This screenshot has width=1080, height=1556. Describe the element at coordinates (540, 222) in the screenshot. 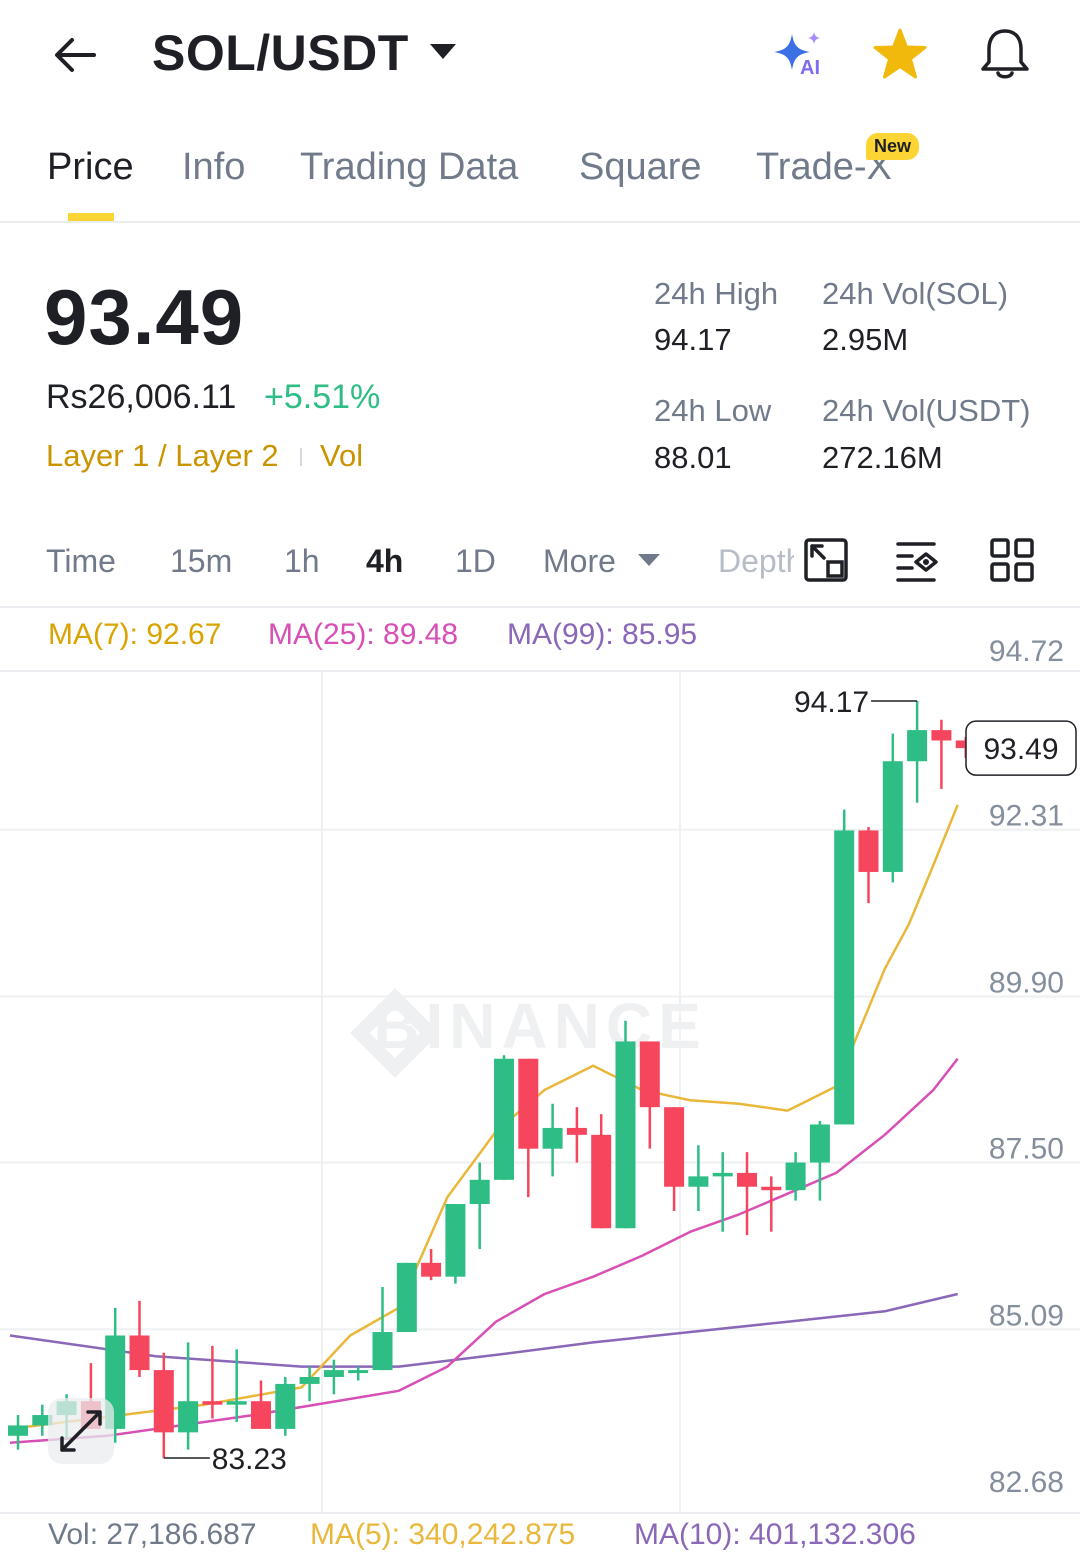

I see `divider` at that location.